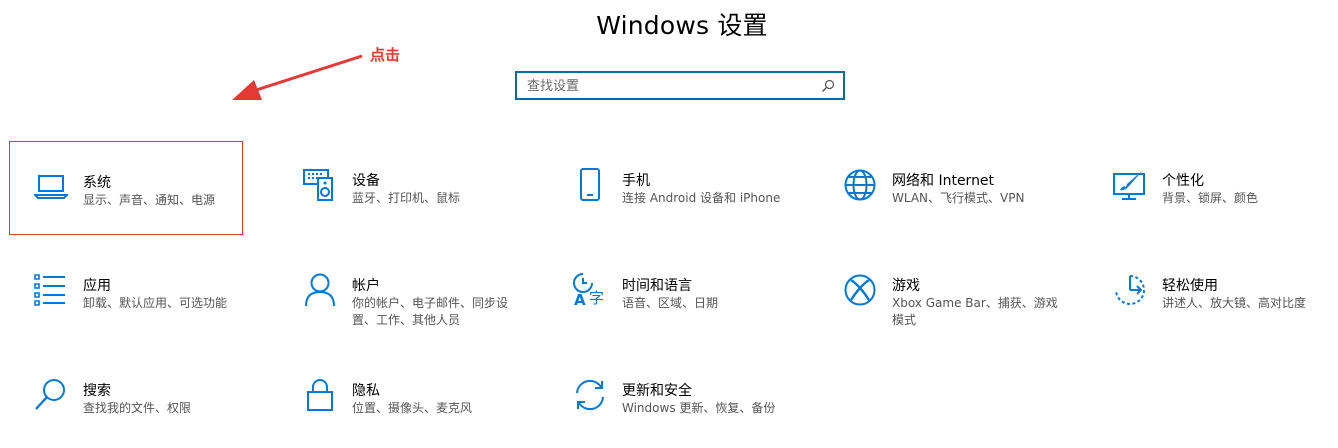 This screenshot has width=1338, height=448. Describe the element at coordinates (366, 286) in the screenshot. I see `tile-title: 帐户` at that location.